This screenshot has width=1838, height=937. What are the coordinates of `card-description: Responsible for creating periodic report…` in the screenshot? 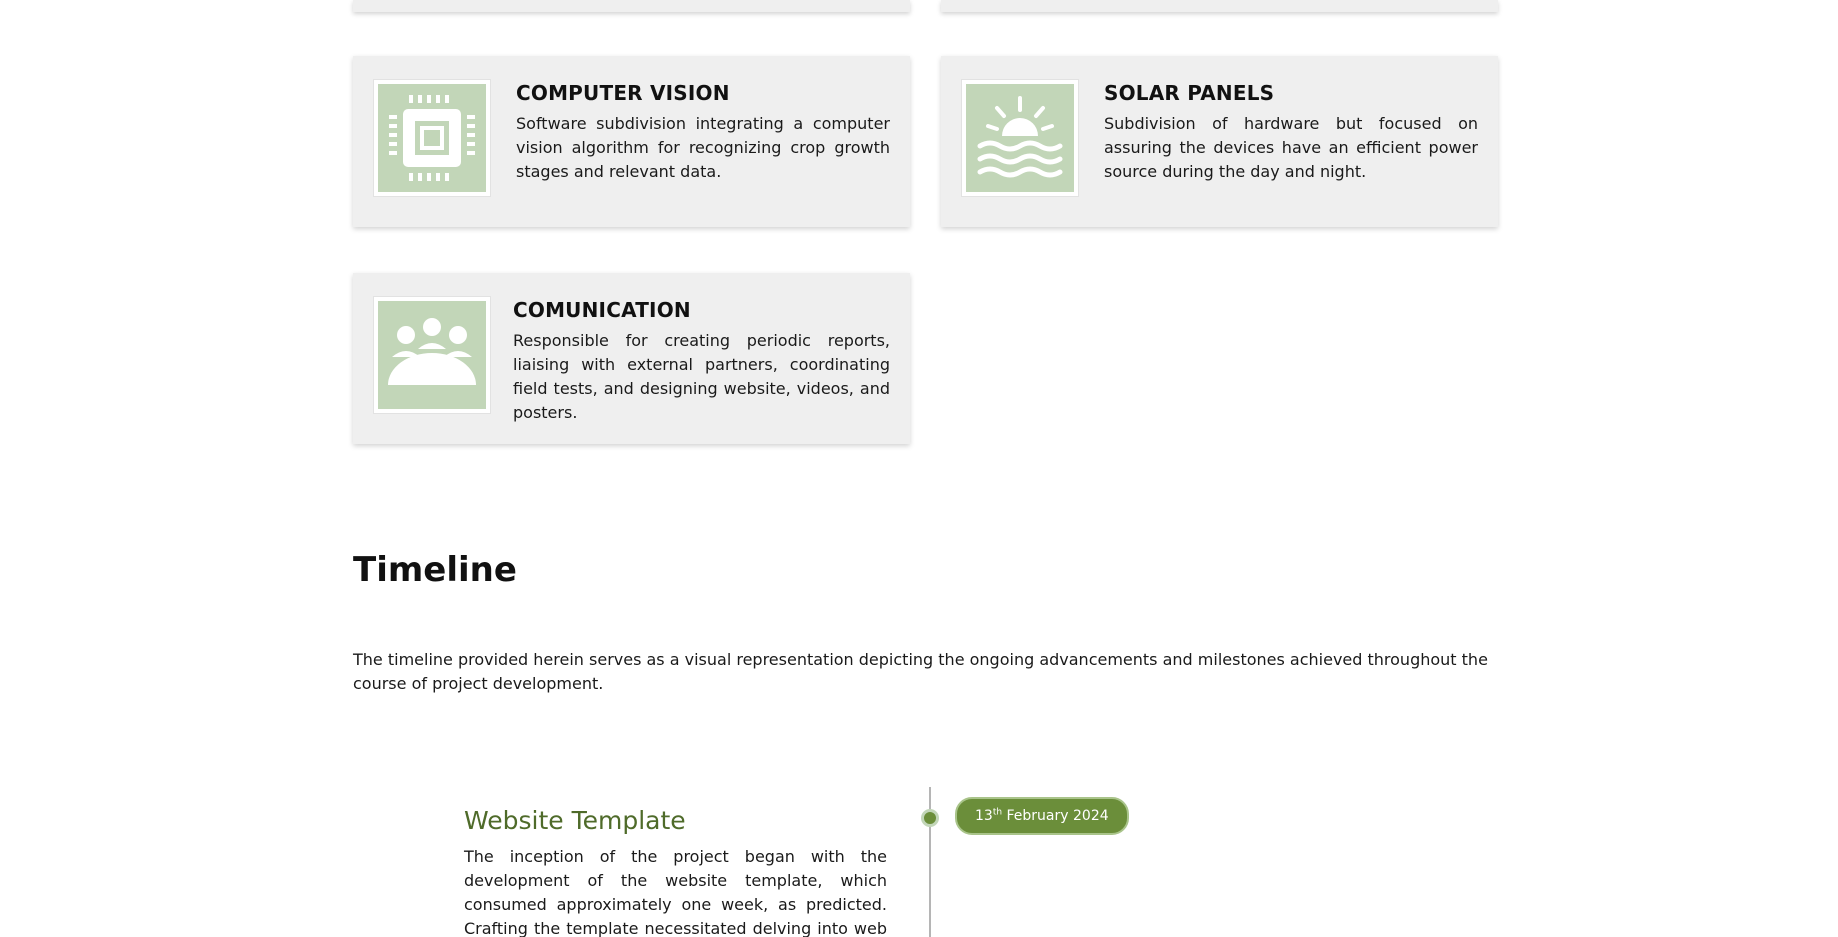 It's located at (701, 376).